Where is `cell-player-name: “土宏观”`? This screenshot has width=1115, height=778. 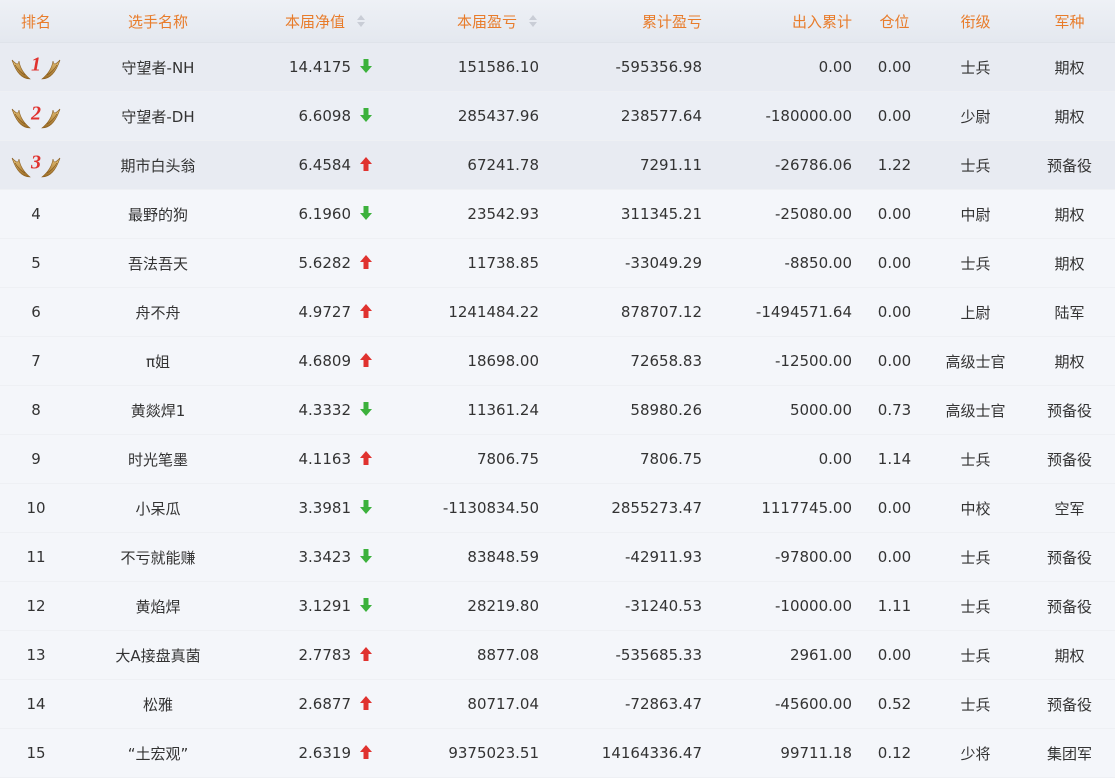
cell-player-name: “土宏观” is located at coordinates (158, 753).